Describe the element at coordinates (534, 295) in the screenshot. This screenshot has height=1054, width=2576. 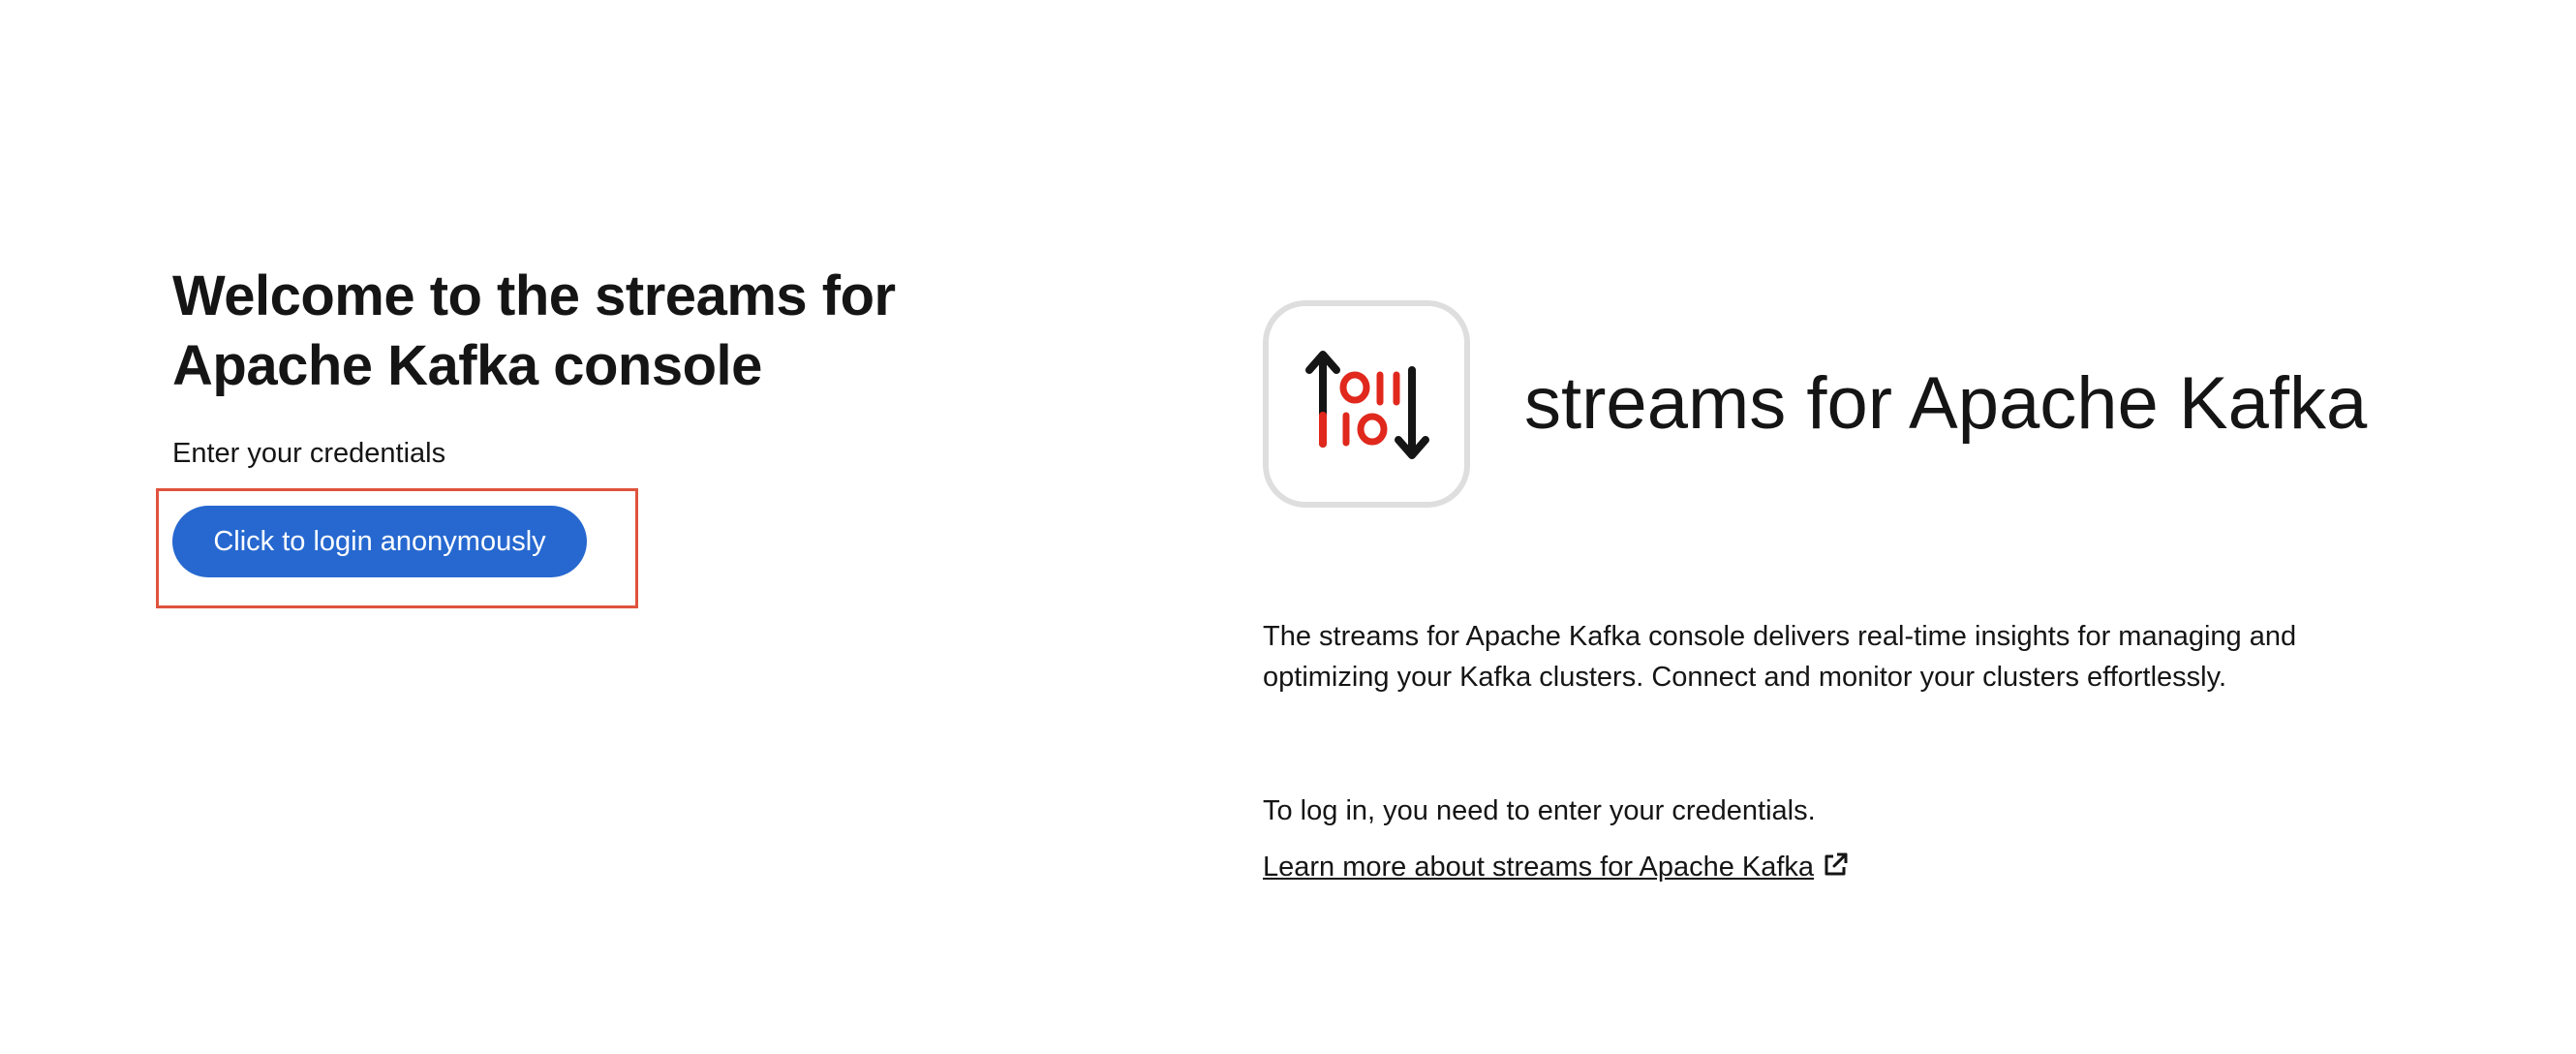
I see `page-title-line-1: Welcome to the streams for` at that location.